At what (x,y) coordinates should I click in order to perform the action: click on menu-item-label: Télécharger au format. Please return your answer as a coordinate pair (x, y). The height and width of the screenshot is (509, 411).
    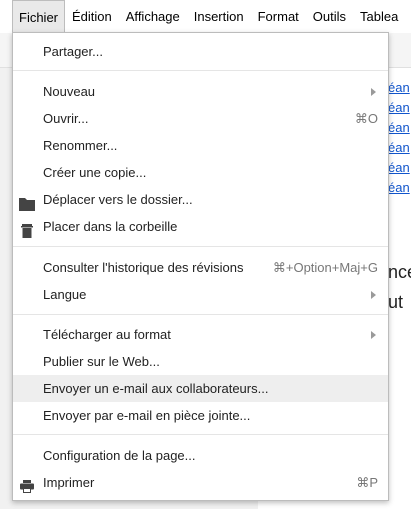
    Looking at the image, I should click on (107, 334).